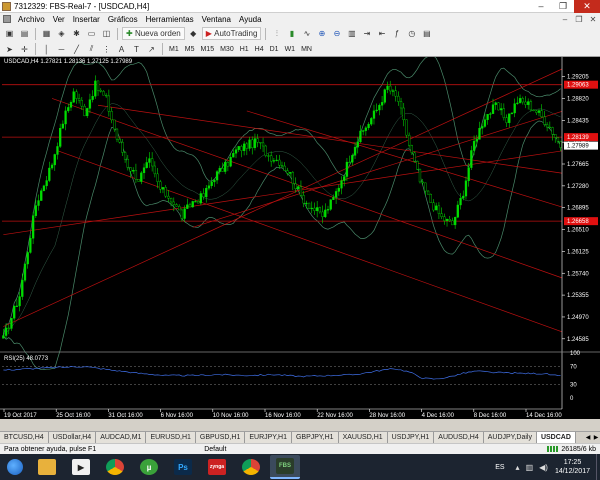 This screenshot has width=600, height=480. Describe the element at coordinates (579, 19) in the screenshot. I see `chart-restore-button: ❐` at that location.